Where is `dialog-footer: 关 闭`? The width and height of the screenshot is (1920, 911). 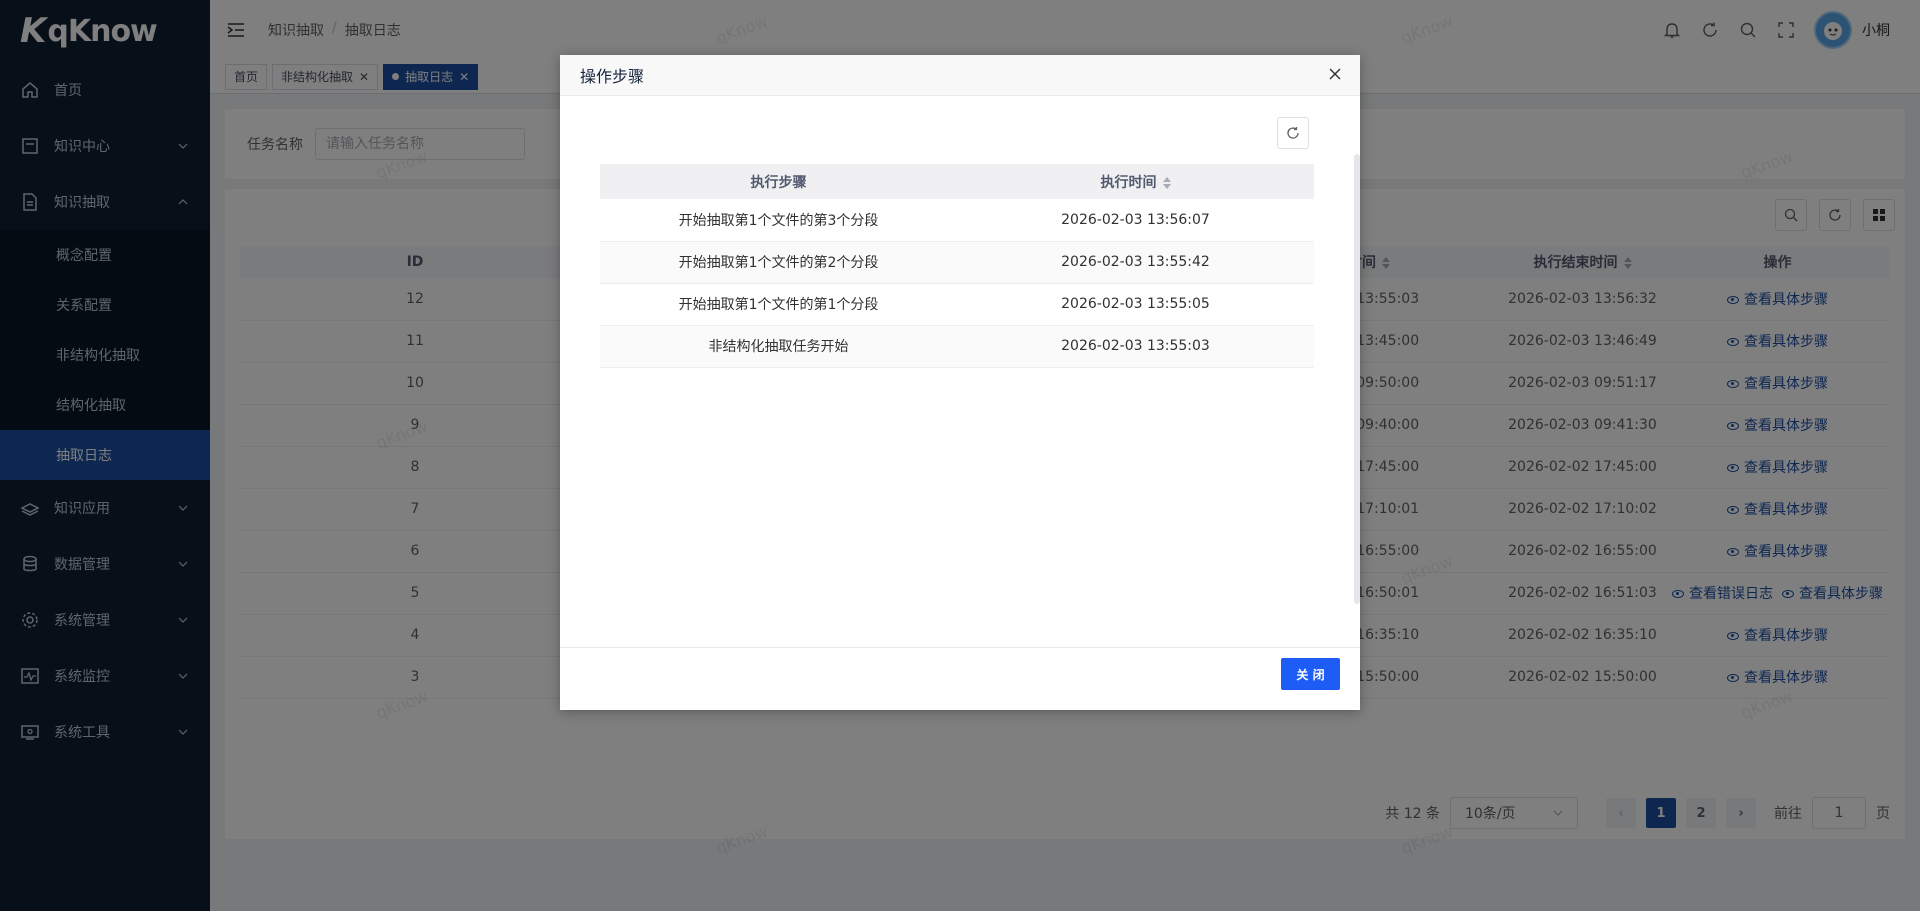 dialog-footer: 关 闭 is located at coordinates (960, 678).